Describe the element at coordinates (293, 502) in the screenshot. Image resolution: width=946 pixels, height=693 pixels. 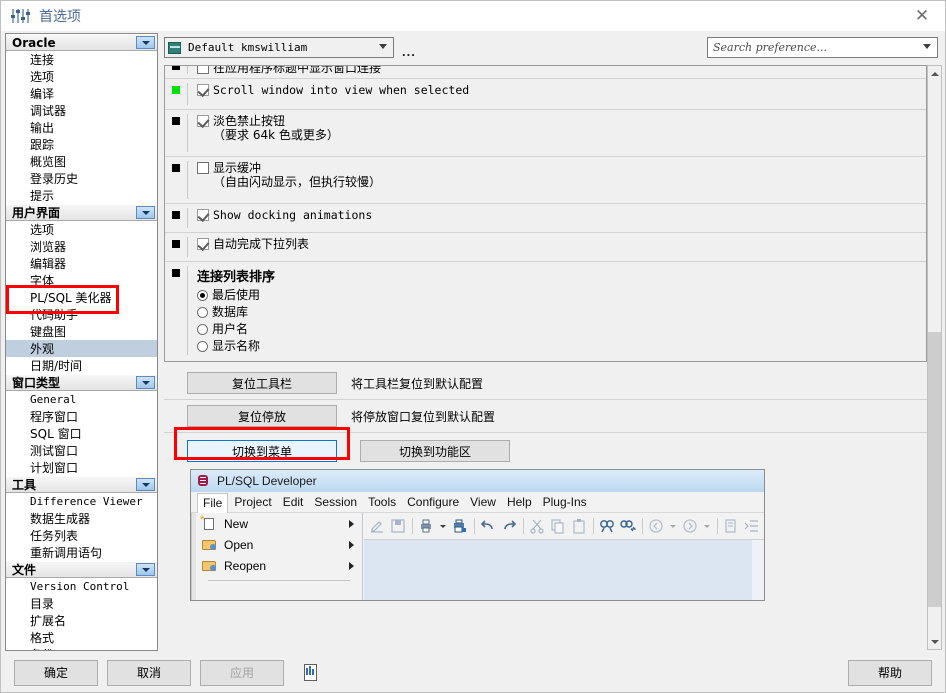
I see `menu-edit: Edit` at that location.